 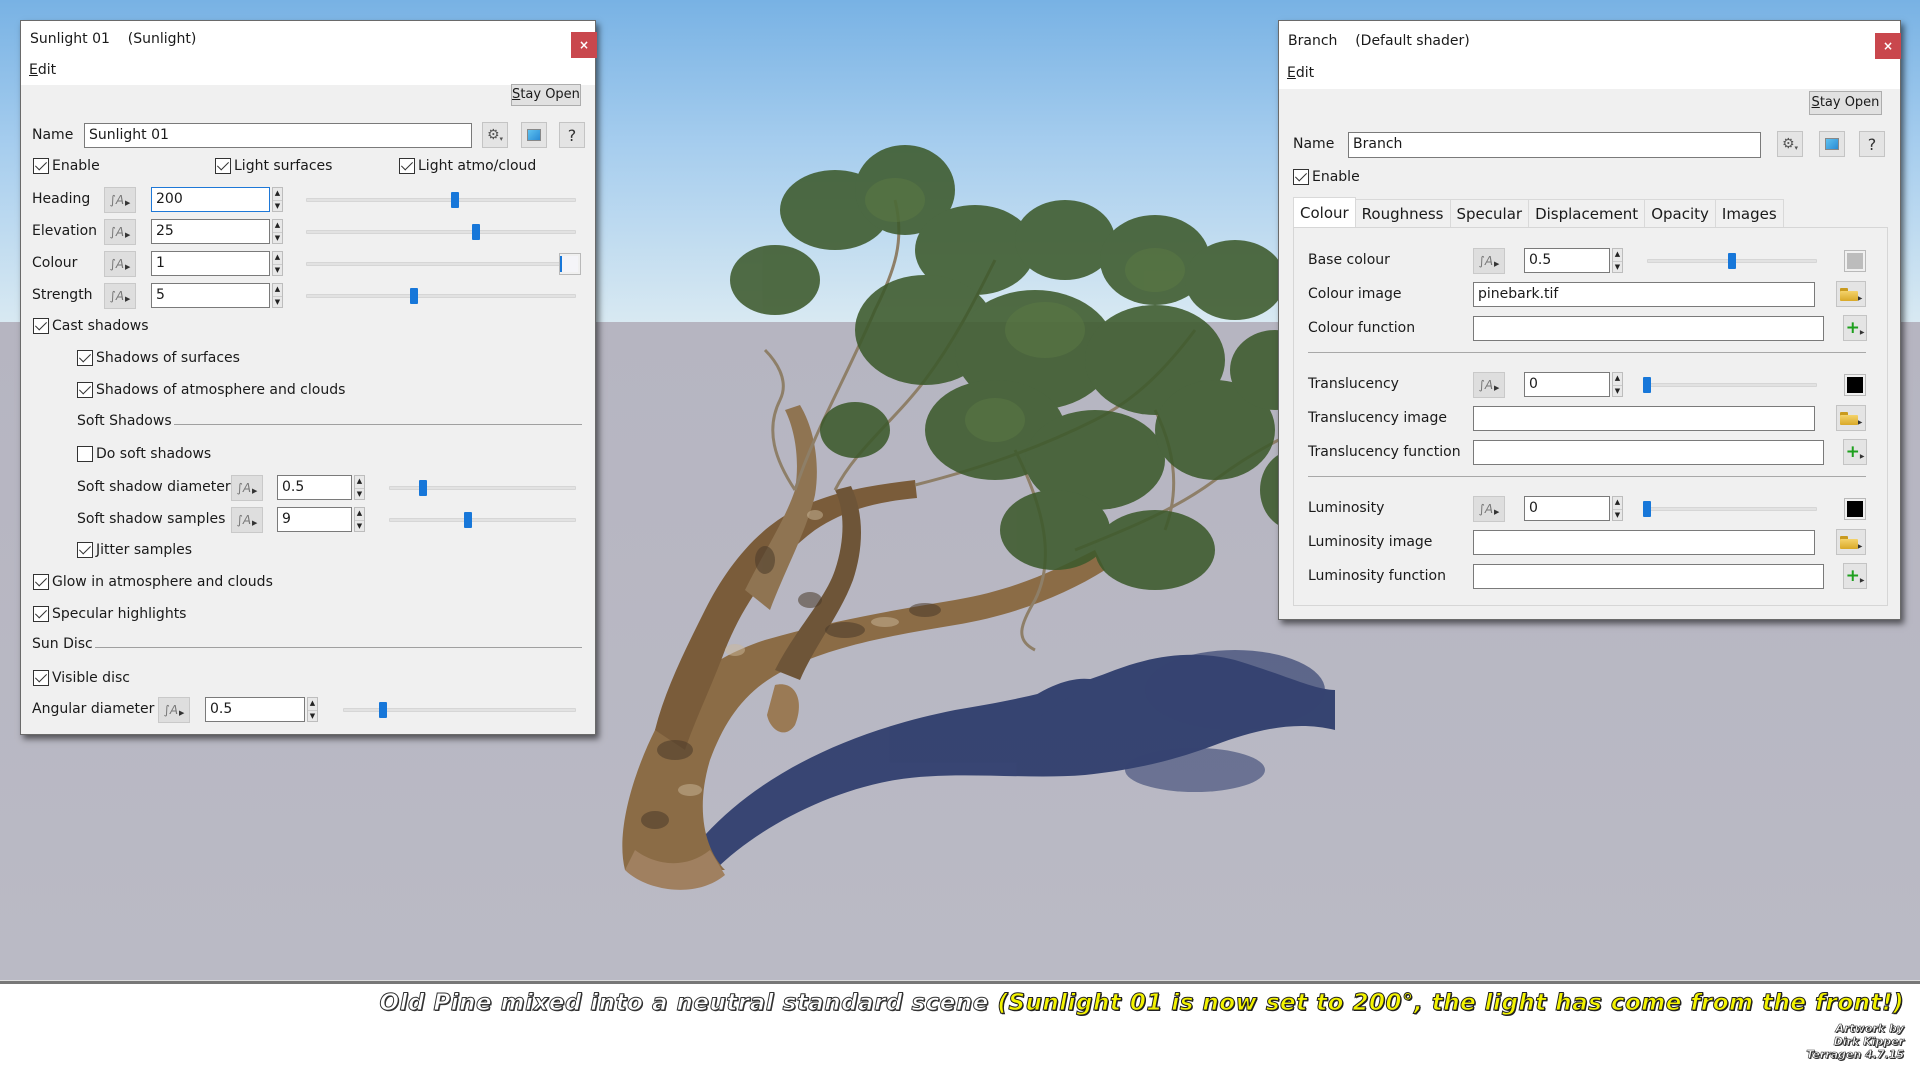 What do you see at coordinates (91, 326) in the screenshot?
I see `cast-shadows-checkbox: Cast shadows` at bounding box center [91, 326].